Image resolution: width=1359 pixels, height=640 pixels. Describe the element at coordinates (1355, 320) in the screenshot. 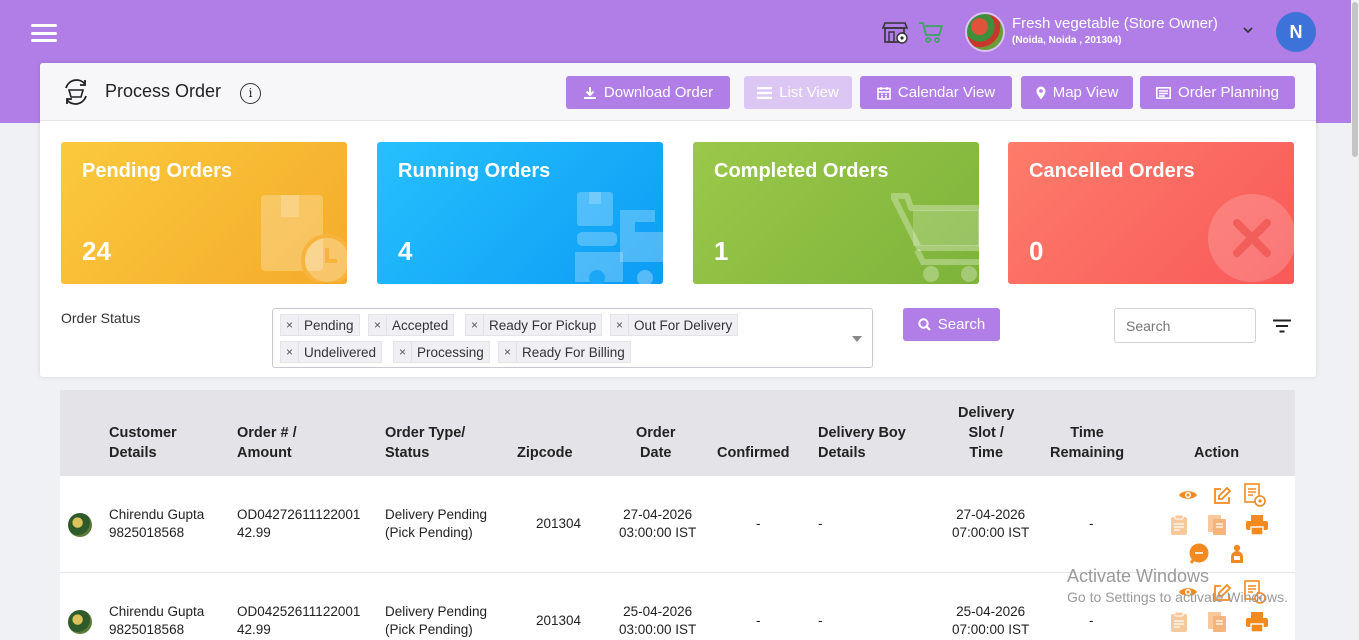

I see `page-scrollbar` at that location.